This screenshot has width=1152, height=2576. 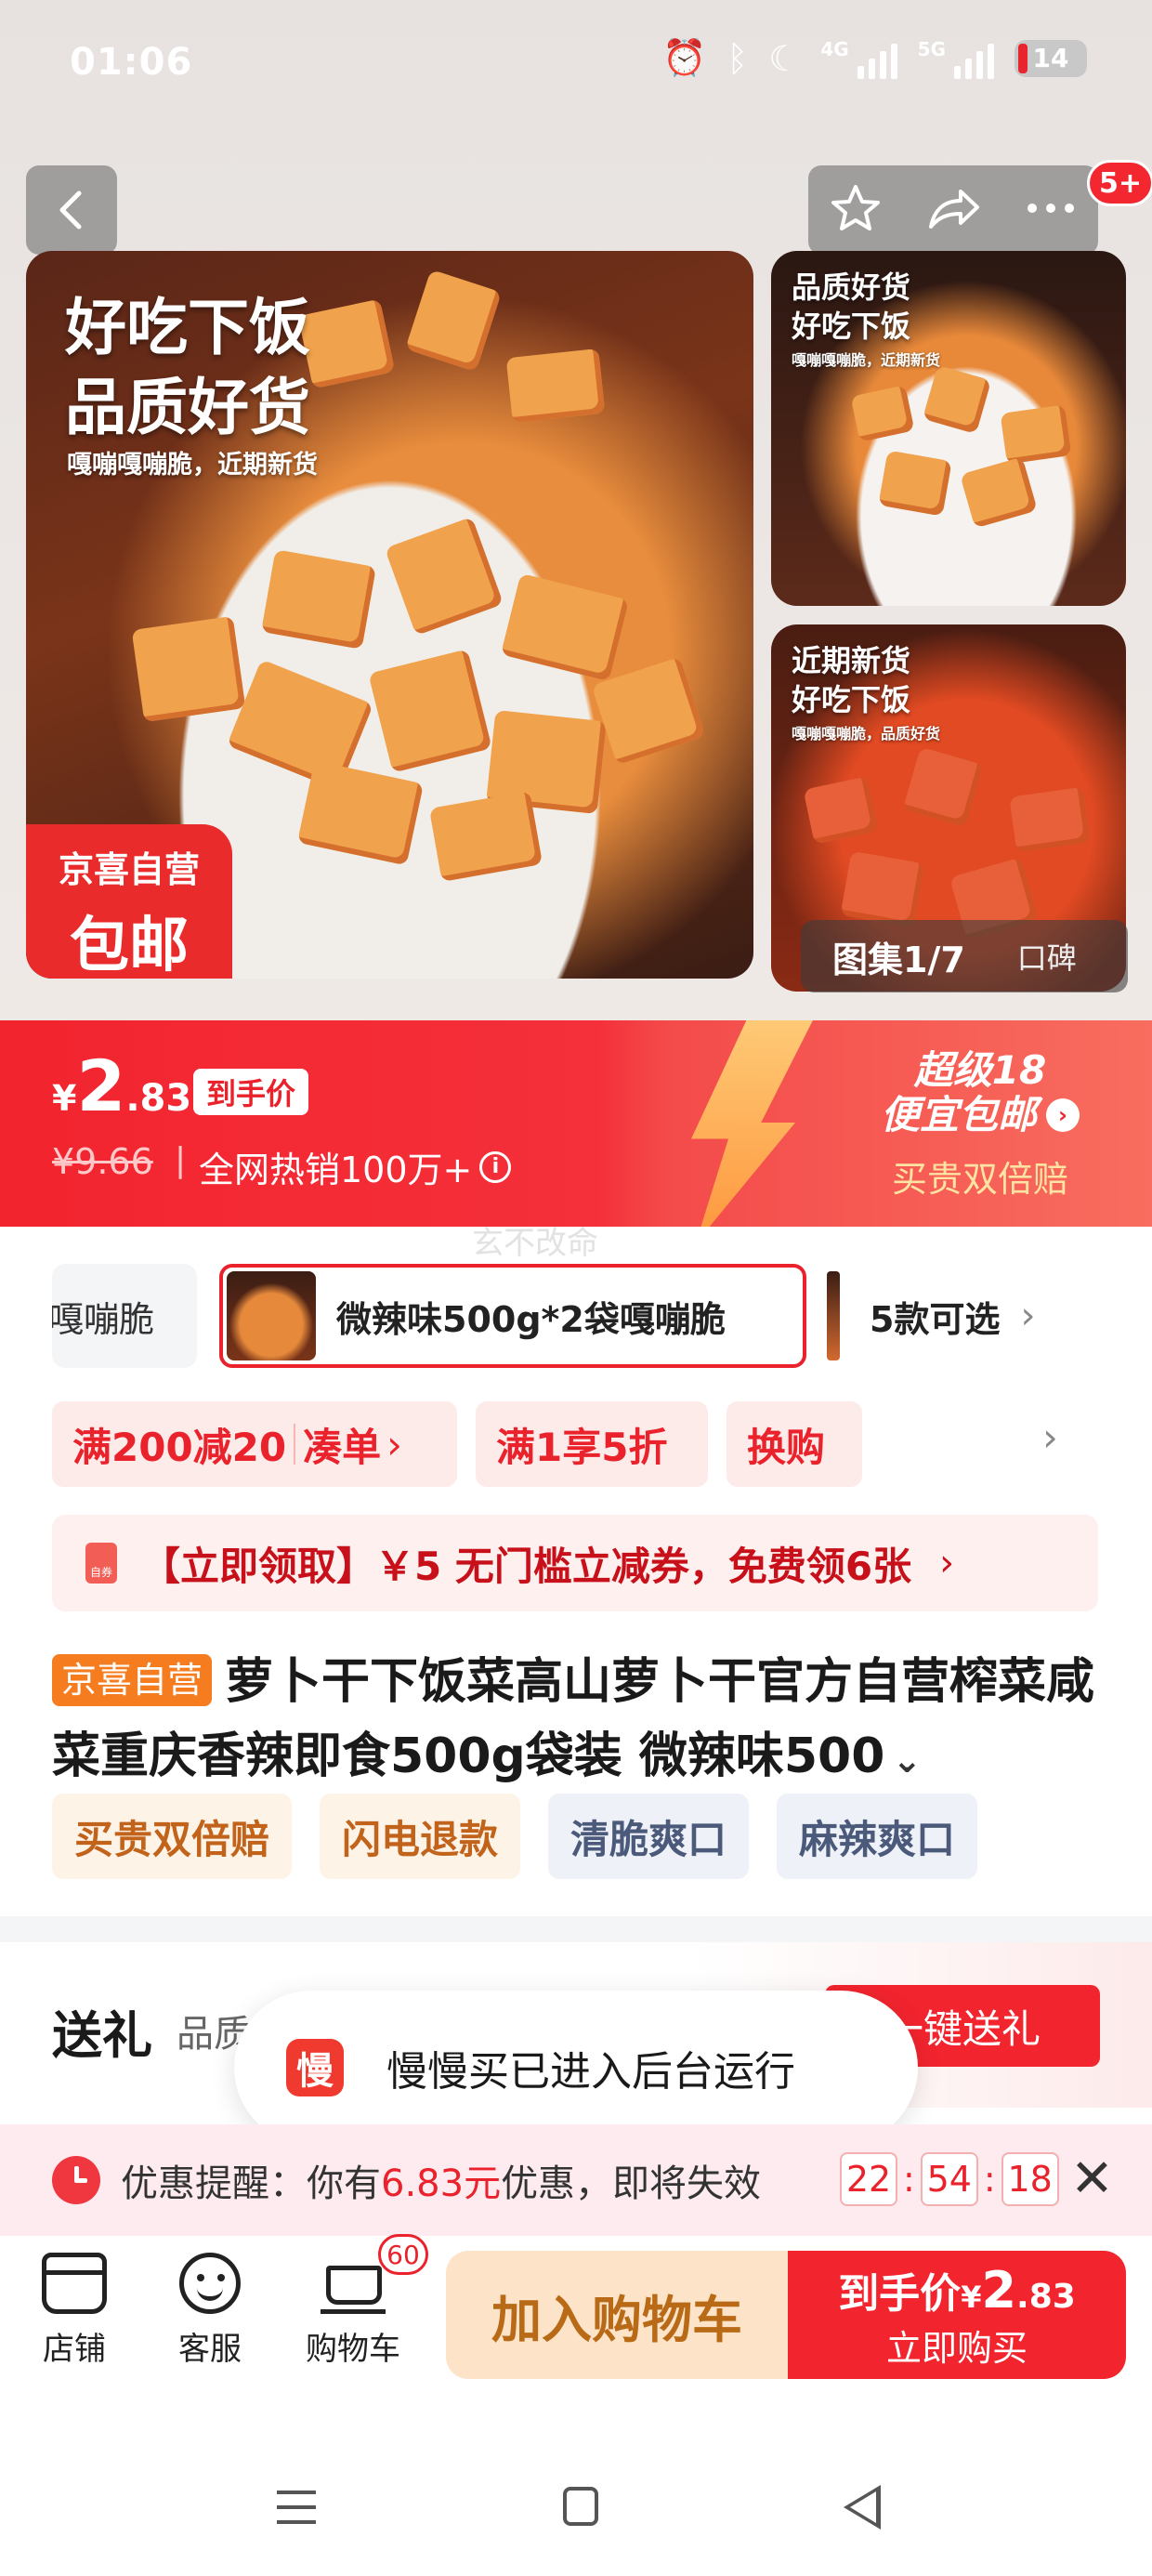 What do you see at coordinates (833, 1315) in the screenshot?
I see `variant-thumbnail-partial` at bounding box center [833, 1315].